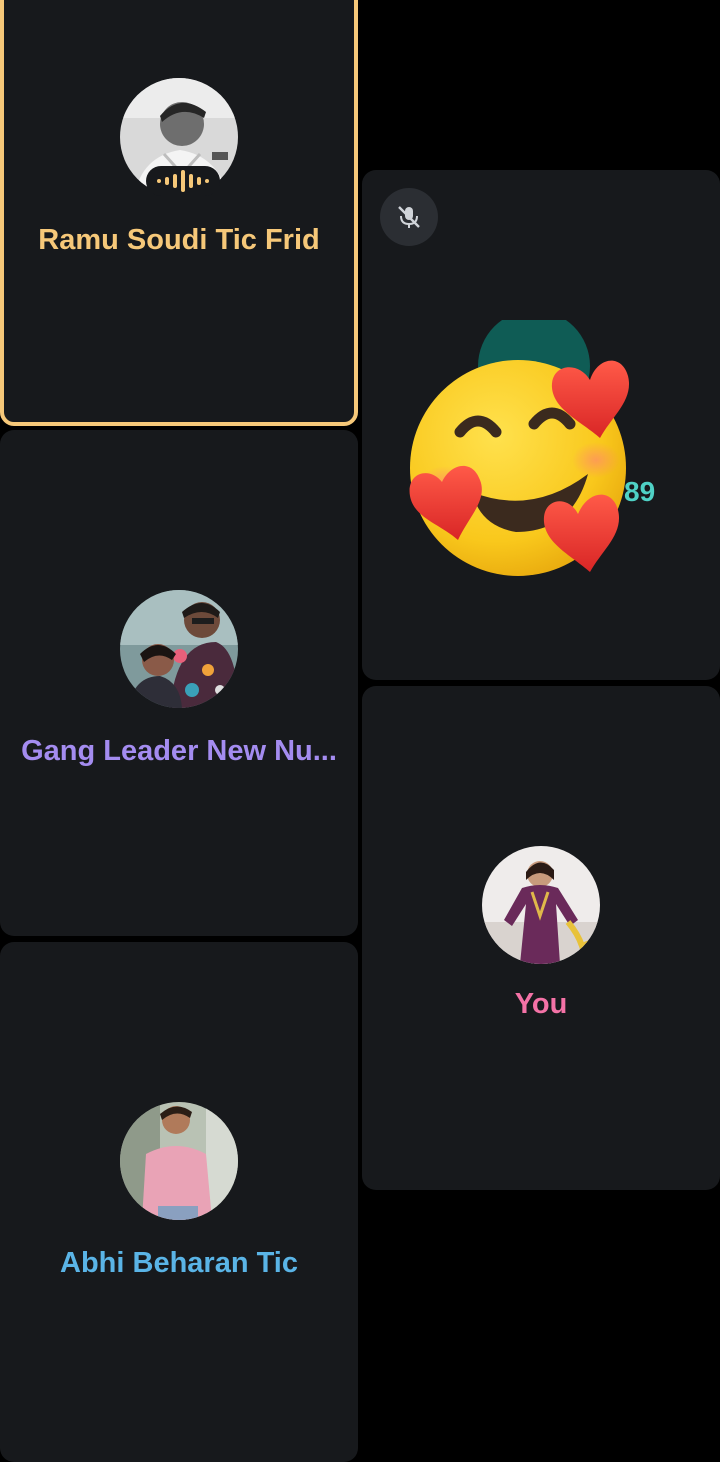 The width and height of the screenshot is (720, 1462). Describe the element at coordinates (179, 1263) in the screenshot. I see `participant-name: Abhi Beharan Tic` at that location.